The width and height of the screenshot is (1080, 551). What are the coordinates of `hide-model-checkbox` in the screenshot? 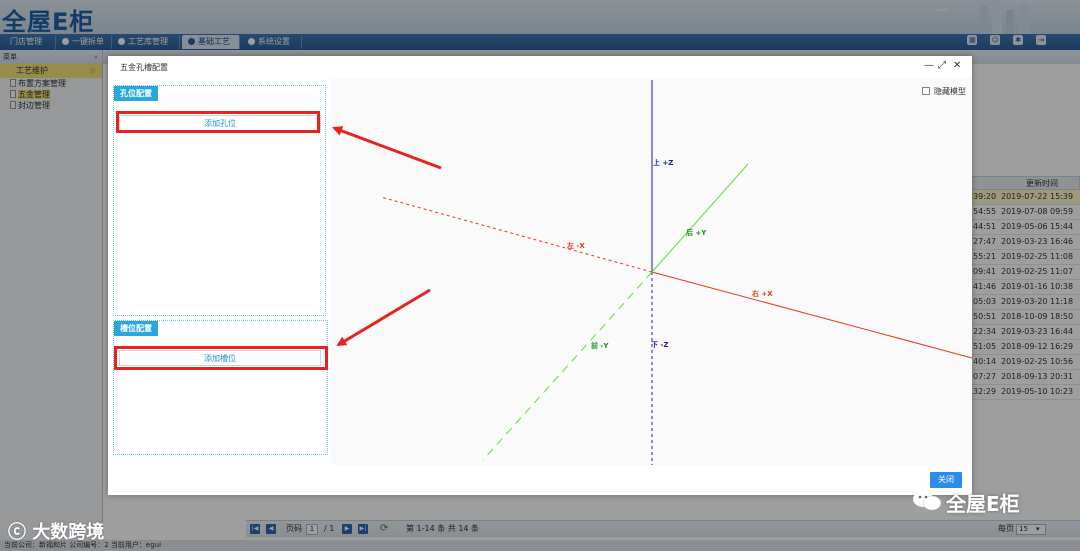 It's located at (926, 91).